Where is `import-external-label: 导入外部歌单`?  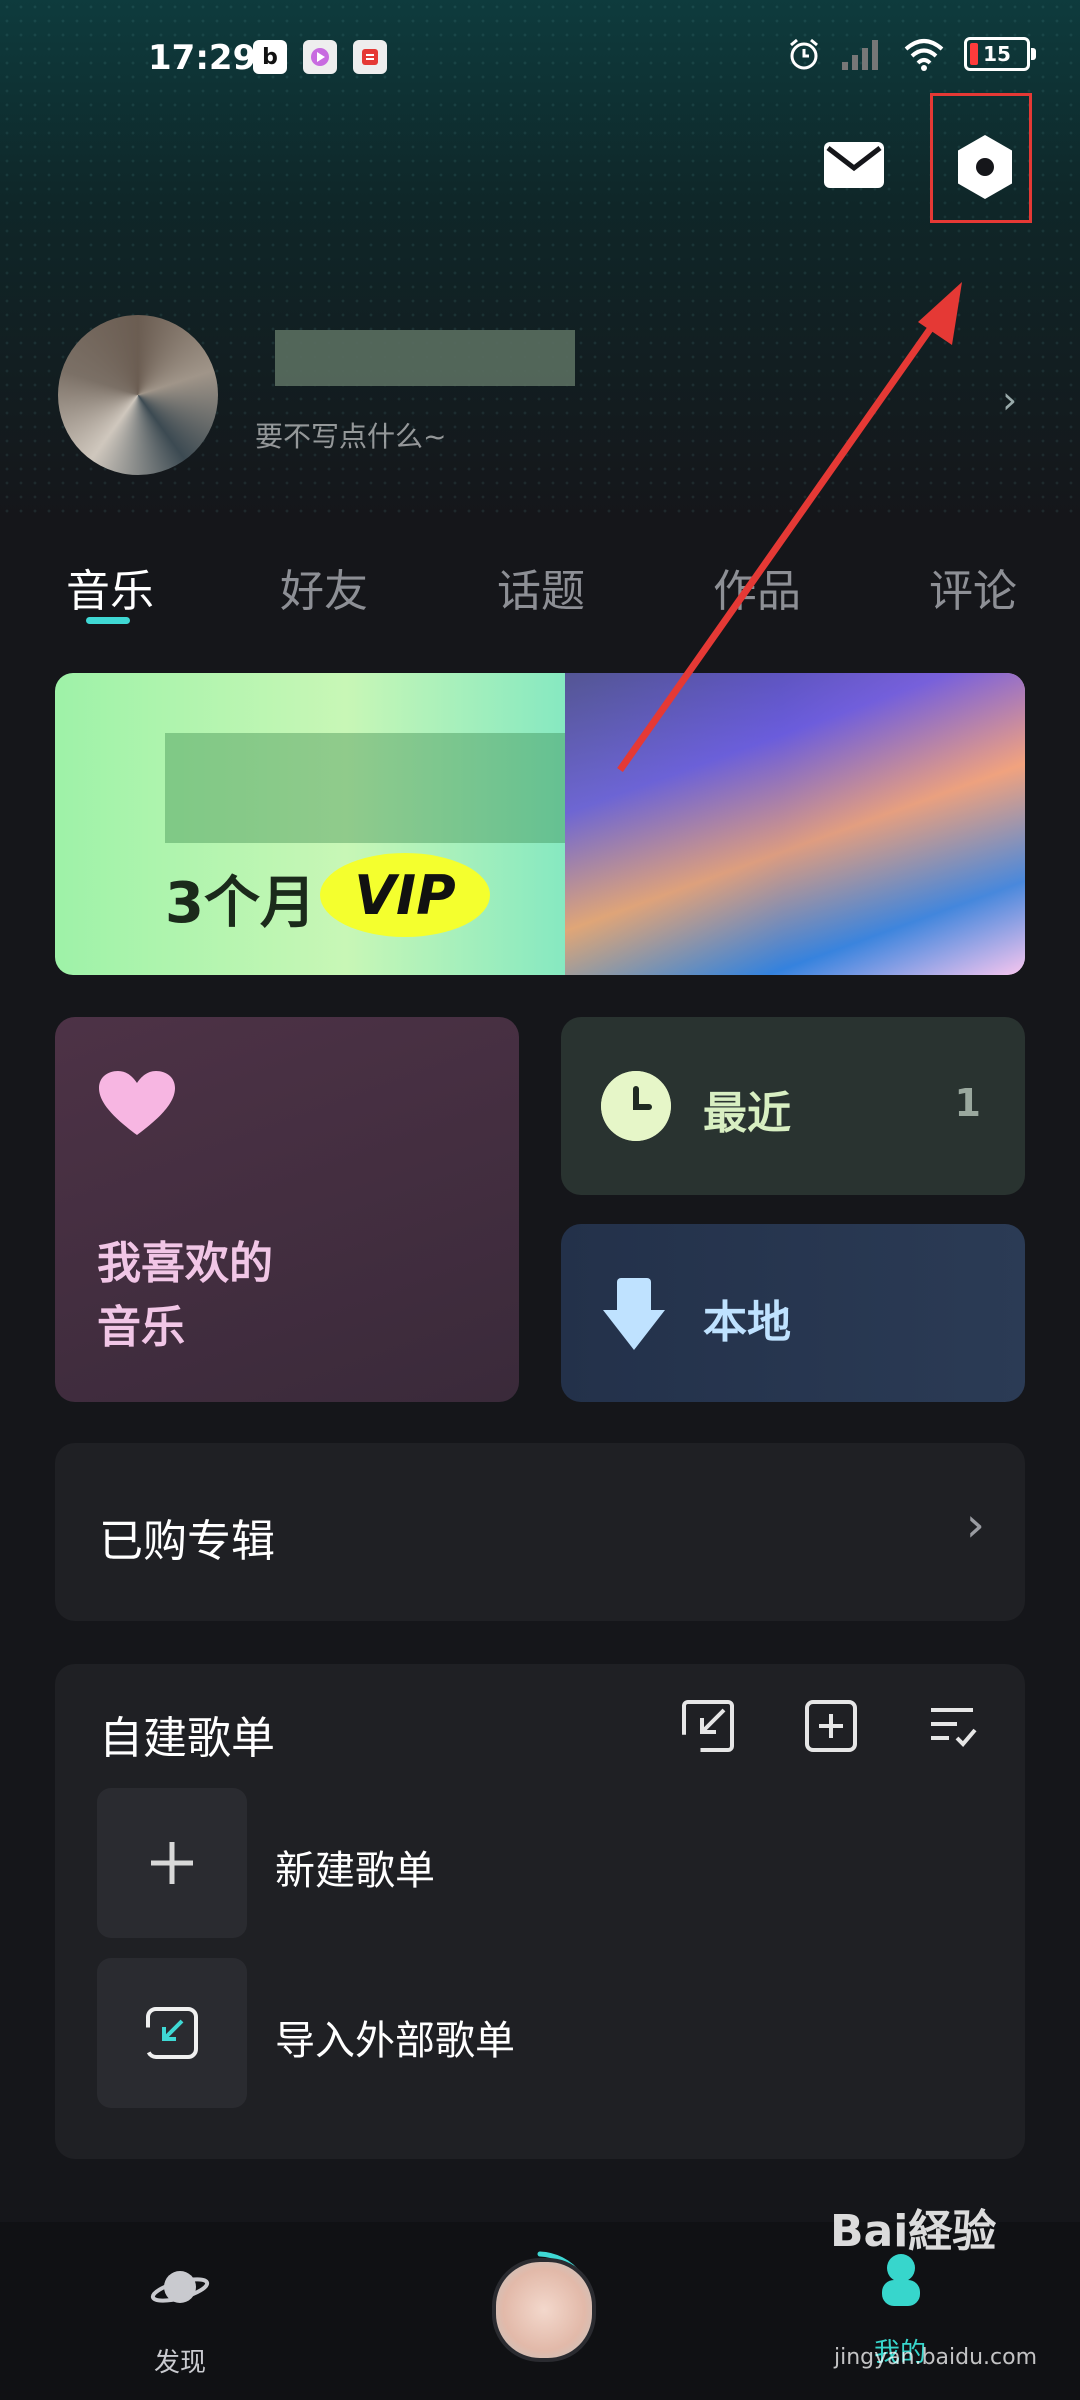 import-external-label: 导入外部歌单 is located at coordinates (395, 2041).